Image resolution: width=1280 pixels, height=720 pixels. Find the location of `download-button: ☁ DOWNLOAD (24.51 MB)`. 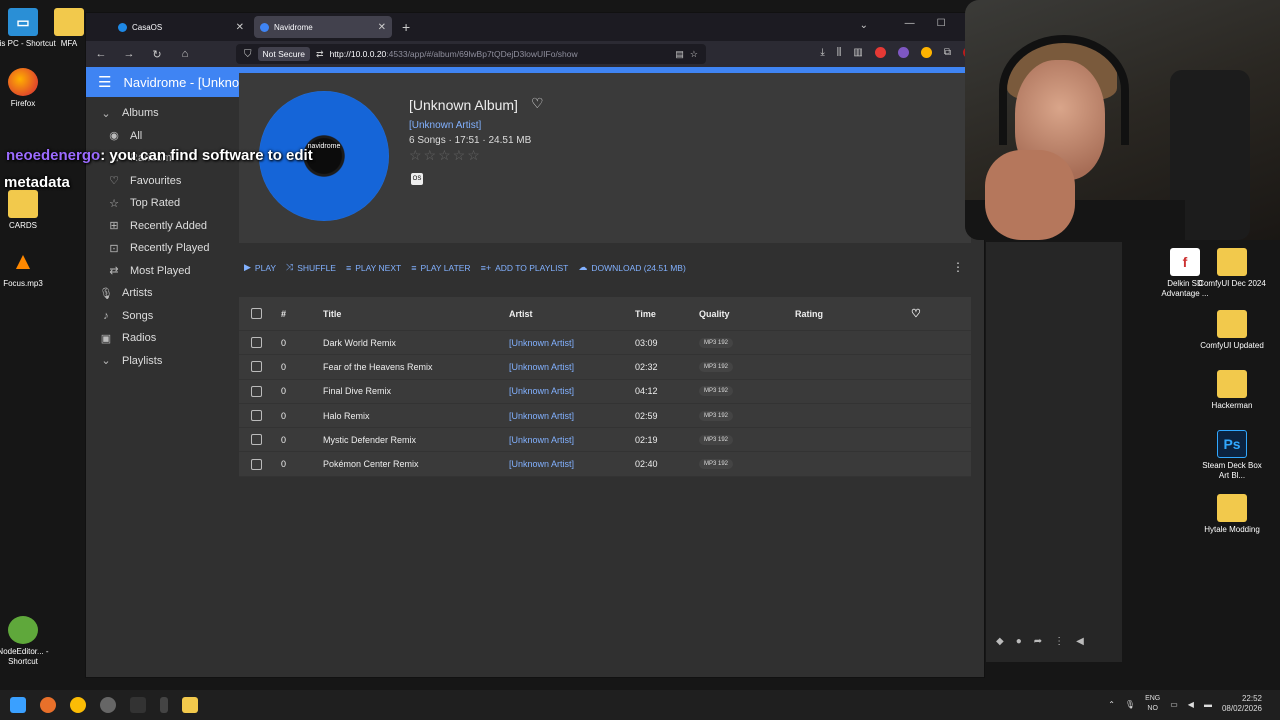

download-button: ☁ DOWNLOAD (24.51 MB) is located at coordinates (631, 267).